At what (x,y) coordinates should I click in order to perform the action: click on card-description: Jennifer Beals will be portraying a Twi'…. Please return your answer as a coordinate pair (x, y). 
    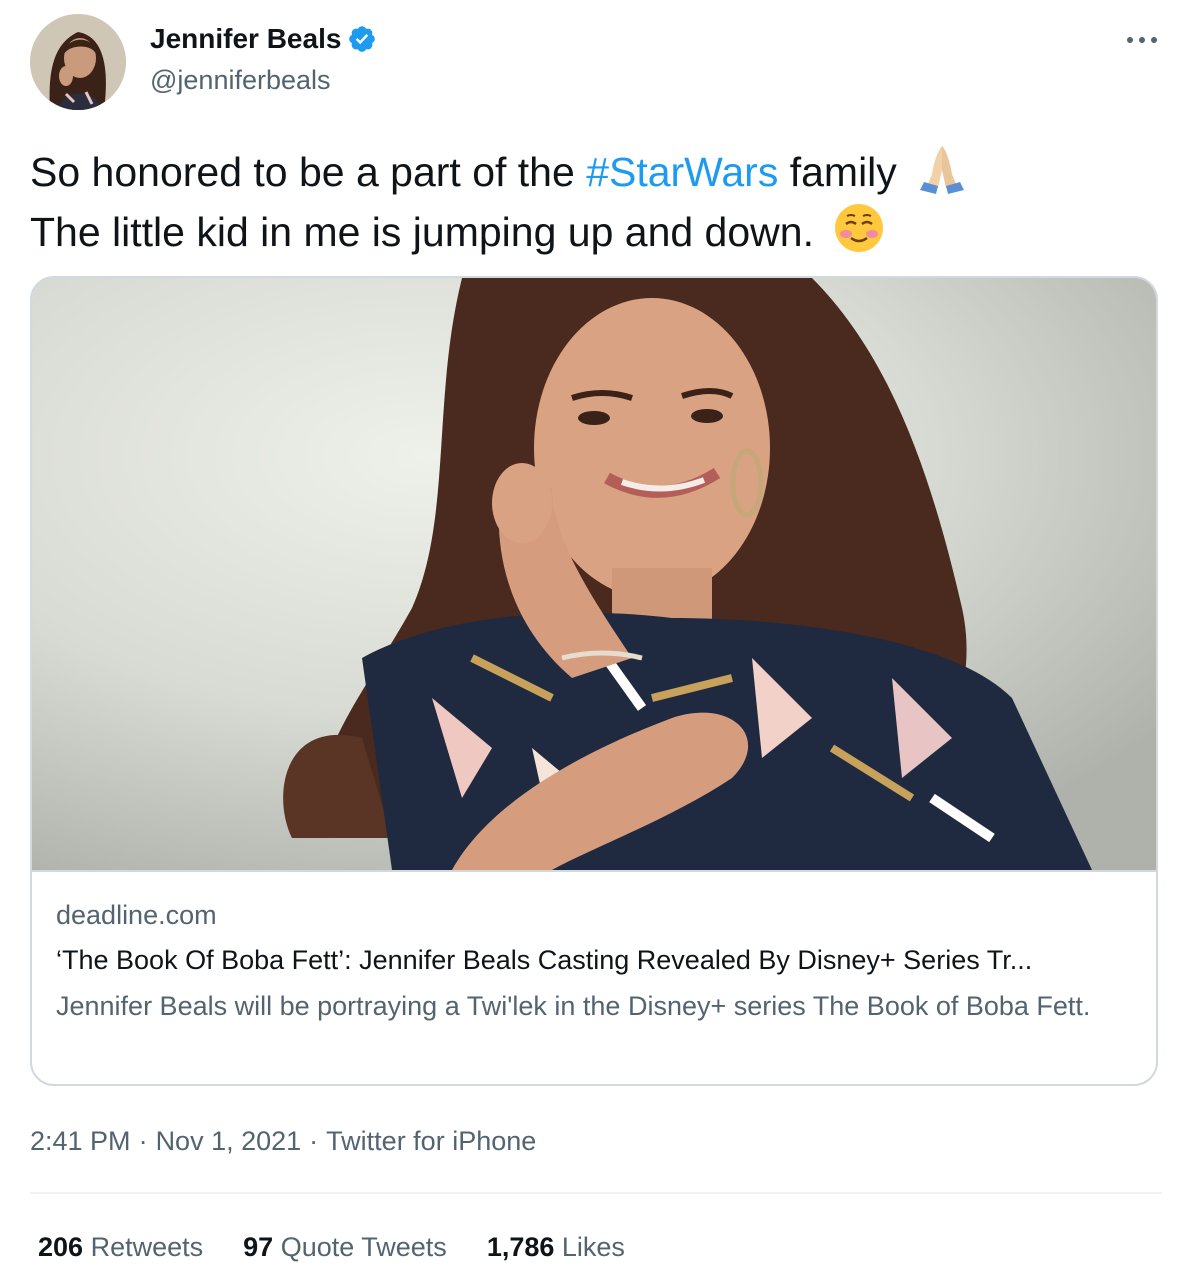
    Looking at the image, I should click on (573, 1006).